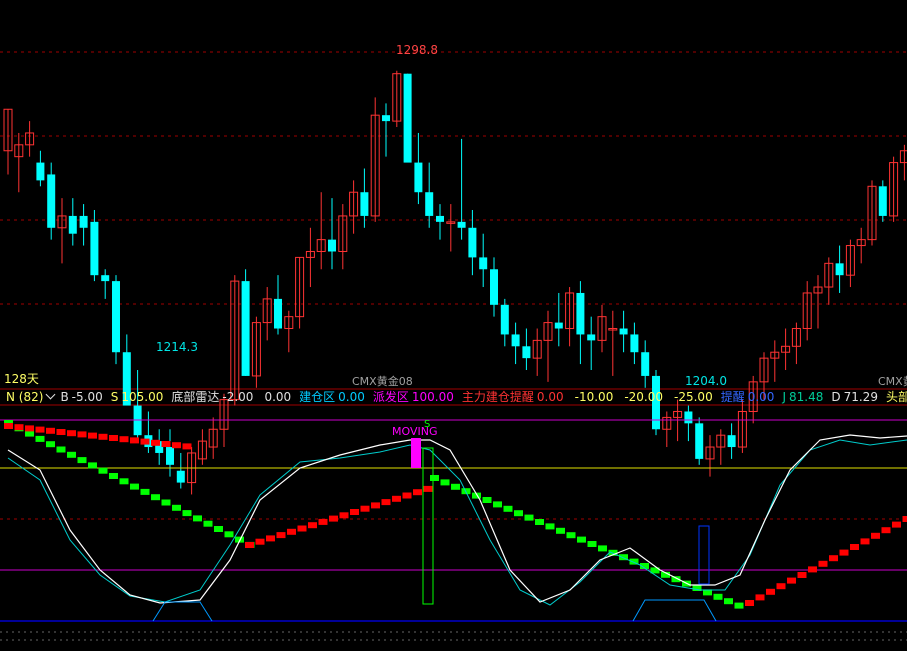 Image resolution: width=907 pixels, height=651 pixels. I want to click on indicator-item-key: J, so click(784, 397).